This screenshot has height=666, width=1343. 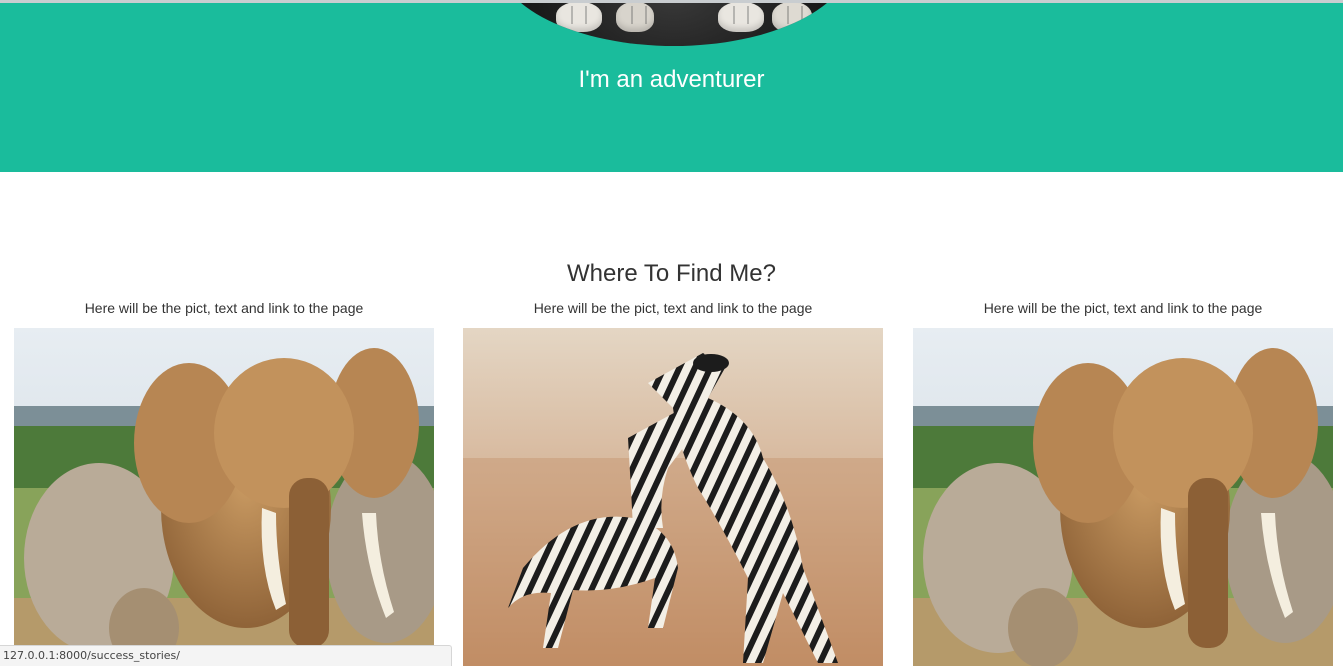 I want to click on browser-status-url: 127.0.0.1:8000/success_stories/, so click(x=226, y=655).